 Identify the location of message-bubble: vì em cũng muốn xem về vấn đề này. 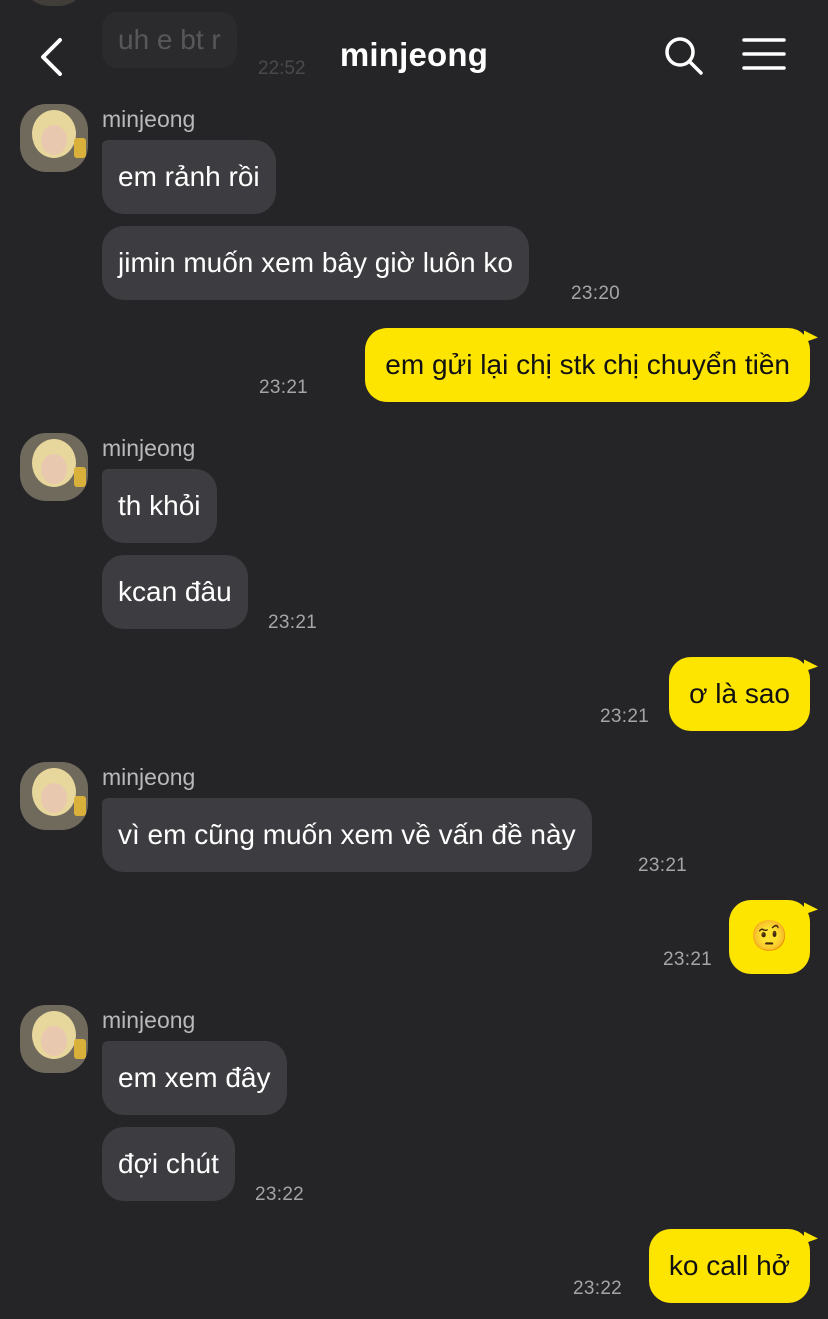
(347, 835).